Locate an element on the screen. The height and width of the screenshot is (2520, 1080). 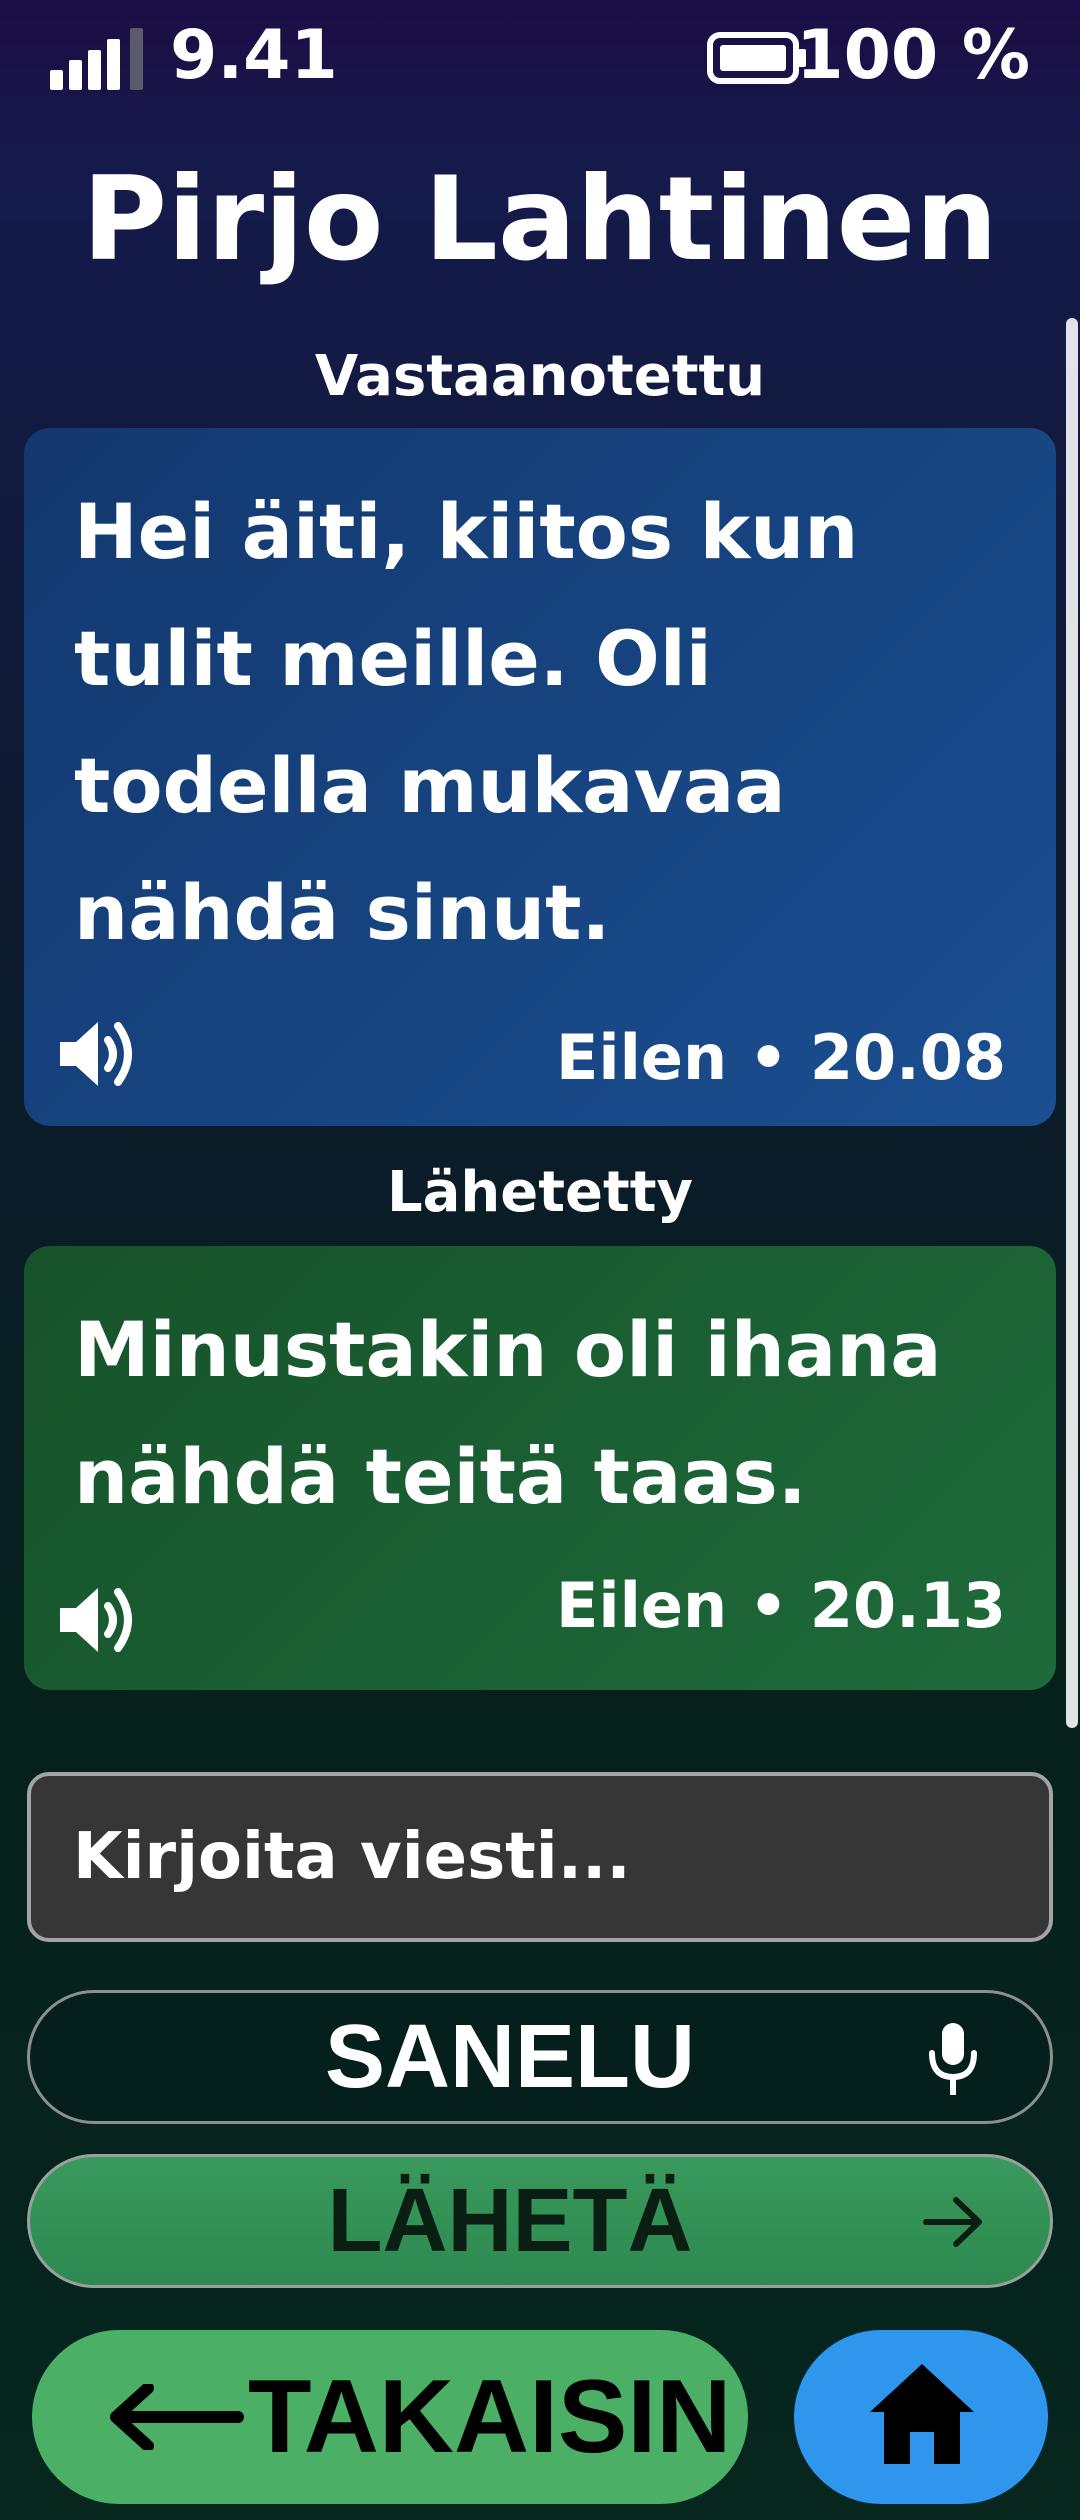
signal-bars-icon is located at coordinates (96, 59).